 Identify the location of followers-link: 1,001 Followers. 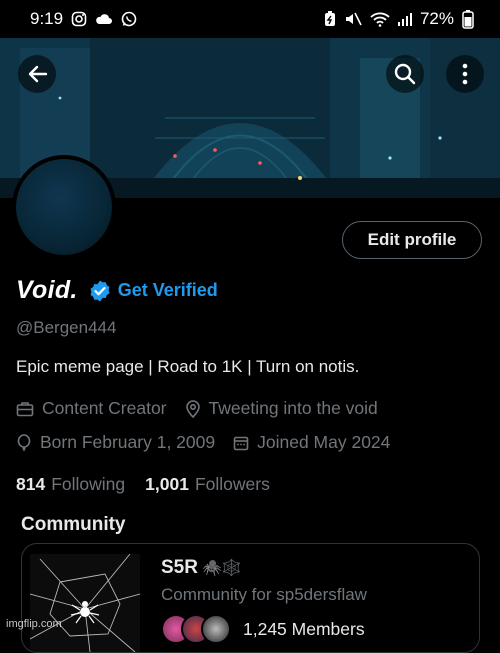
(207, 484).